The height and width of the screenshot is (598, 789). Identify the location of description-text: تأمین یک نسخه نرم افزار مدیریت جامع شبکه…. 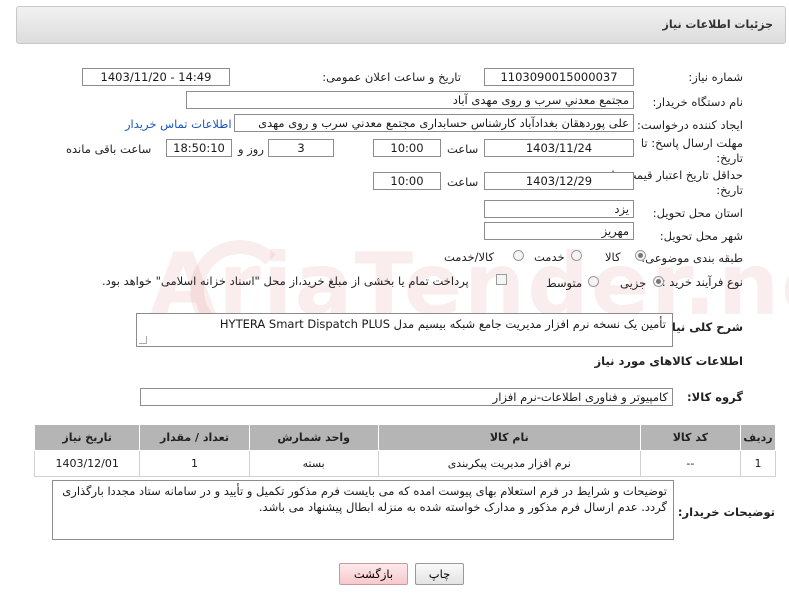
(442, 324).